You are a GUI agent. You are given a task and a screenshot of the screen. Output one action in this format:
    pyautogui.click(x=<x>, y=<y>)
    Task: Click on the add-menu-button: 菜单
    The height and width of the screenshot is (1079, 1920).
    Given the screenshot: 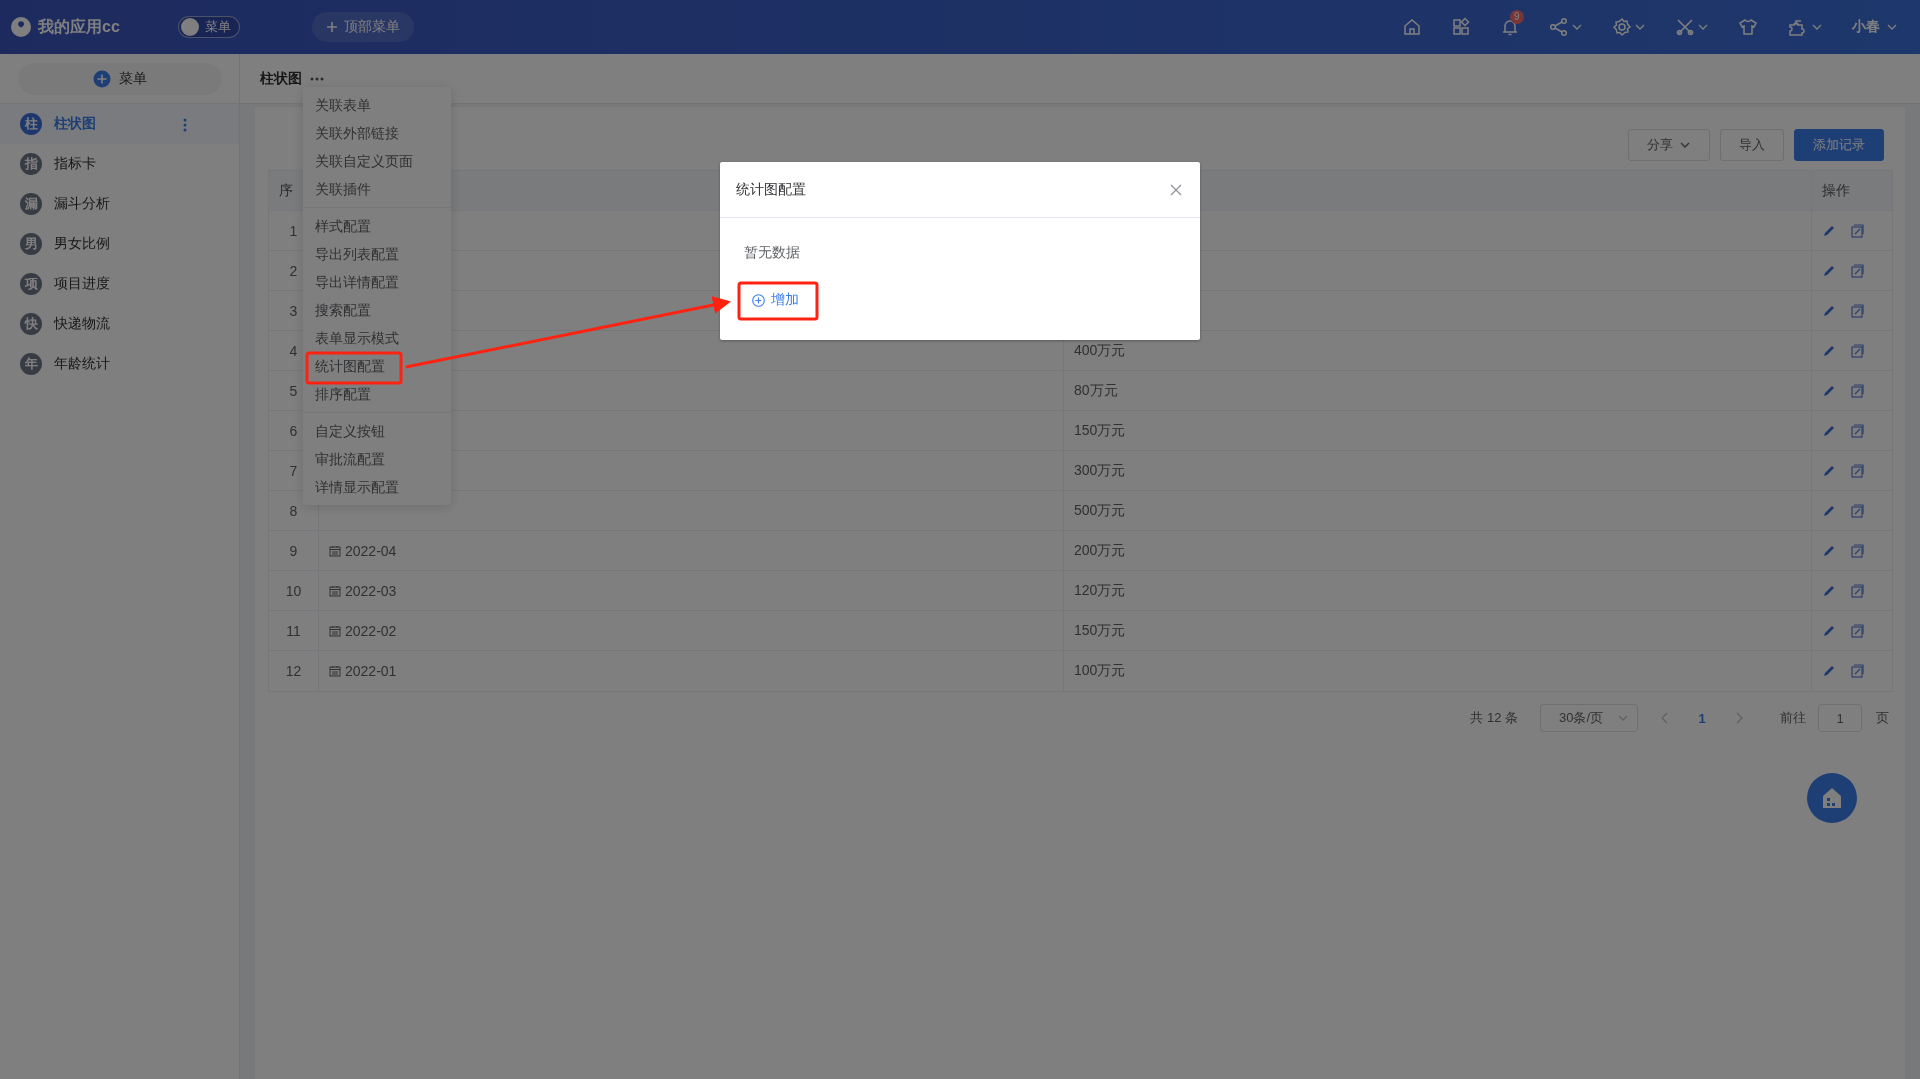 What is the action you would take?
    pyautogui.click(x=119, y=78)
    